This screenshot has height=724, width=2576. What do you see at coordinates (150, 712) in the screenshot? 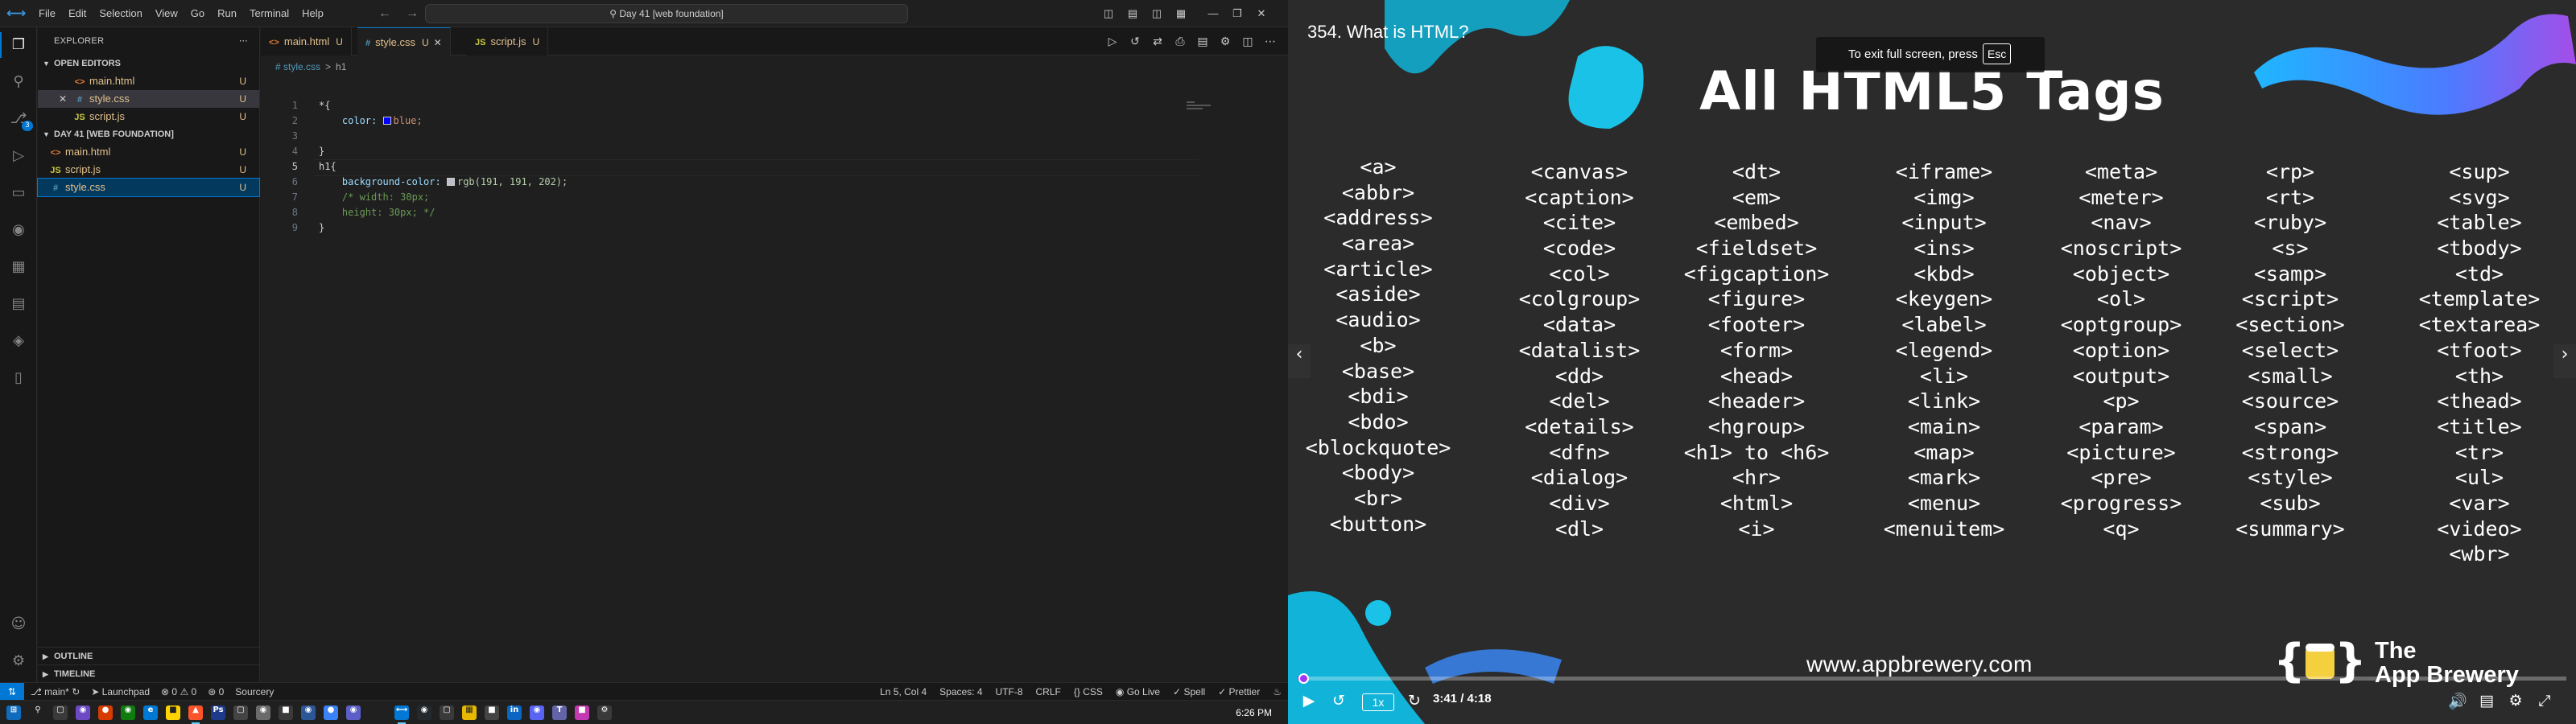
I see `browser-icon: e` at bounding box center [150, 712].